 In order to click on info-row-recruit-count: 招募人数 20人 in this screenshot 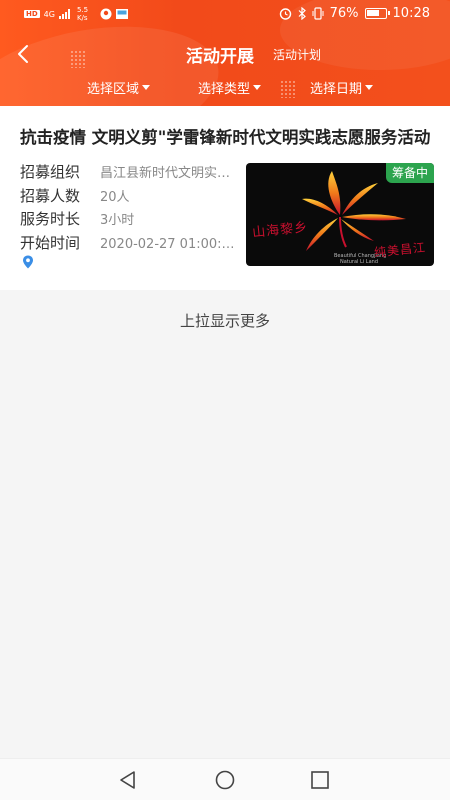, I will do `click(75, 195)`.